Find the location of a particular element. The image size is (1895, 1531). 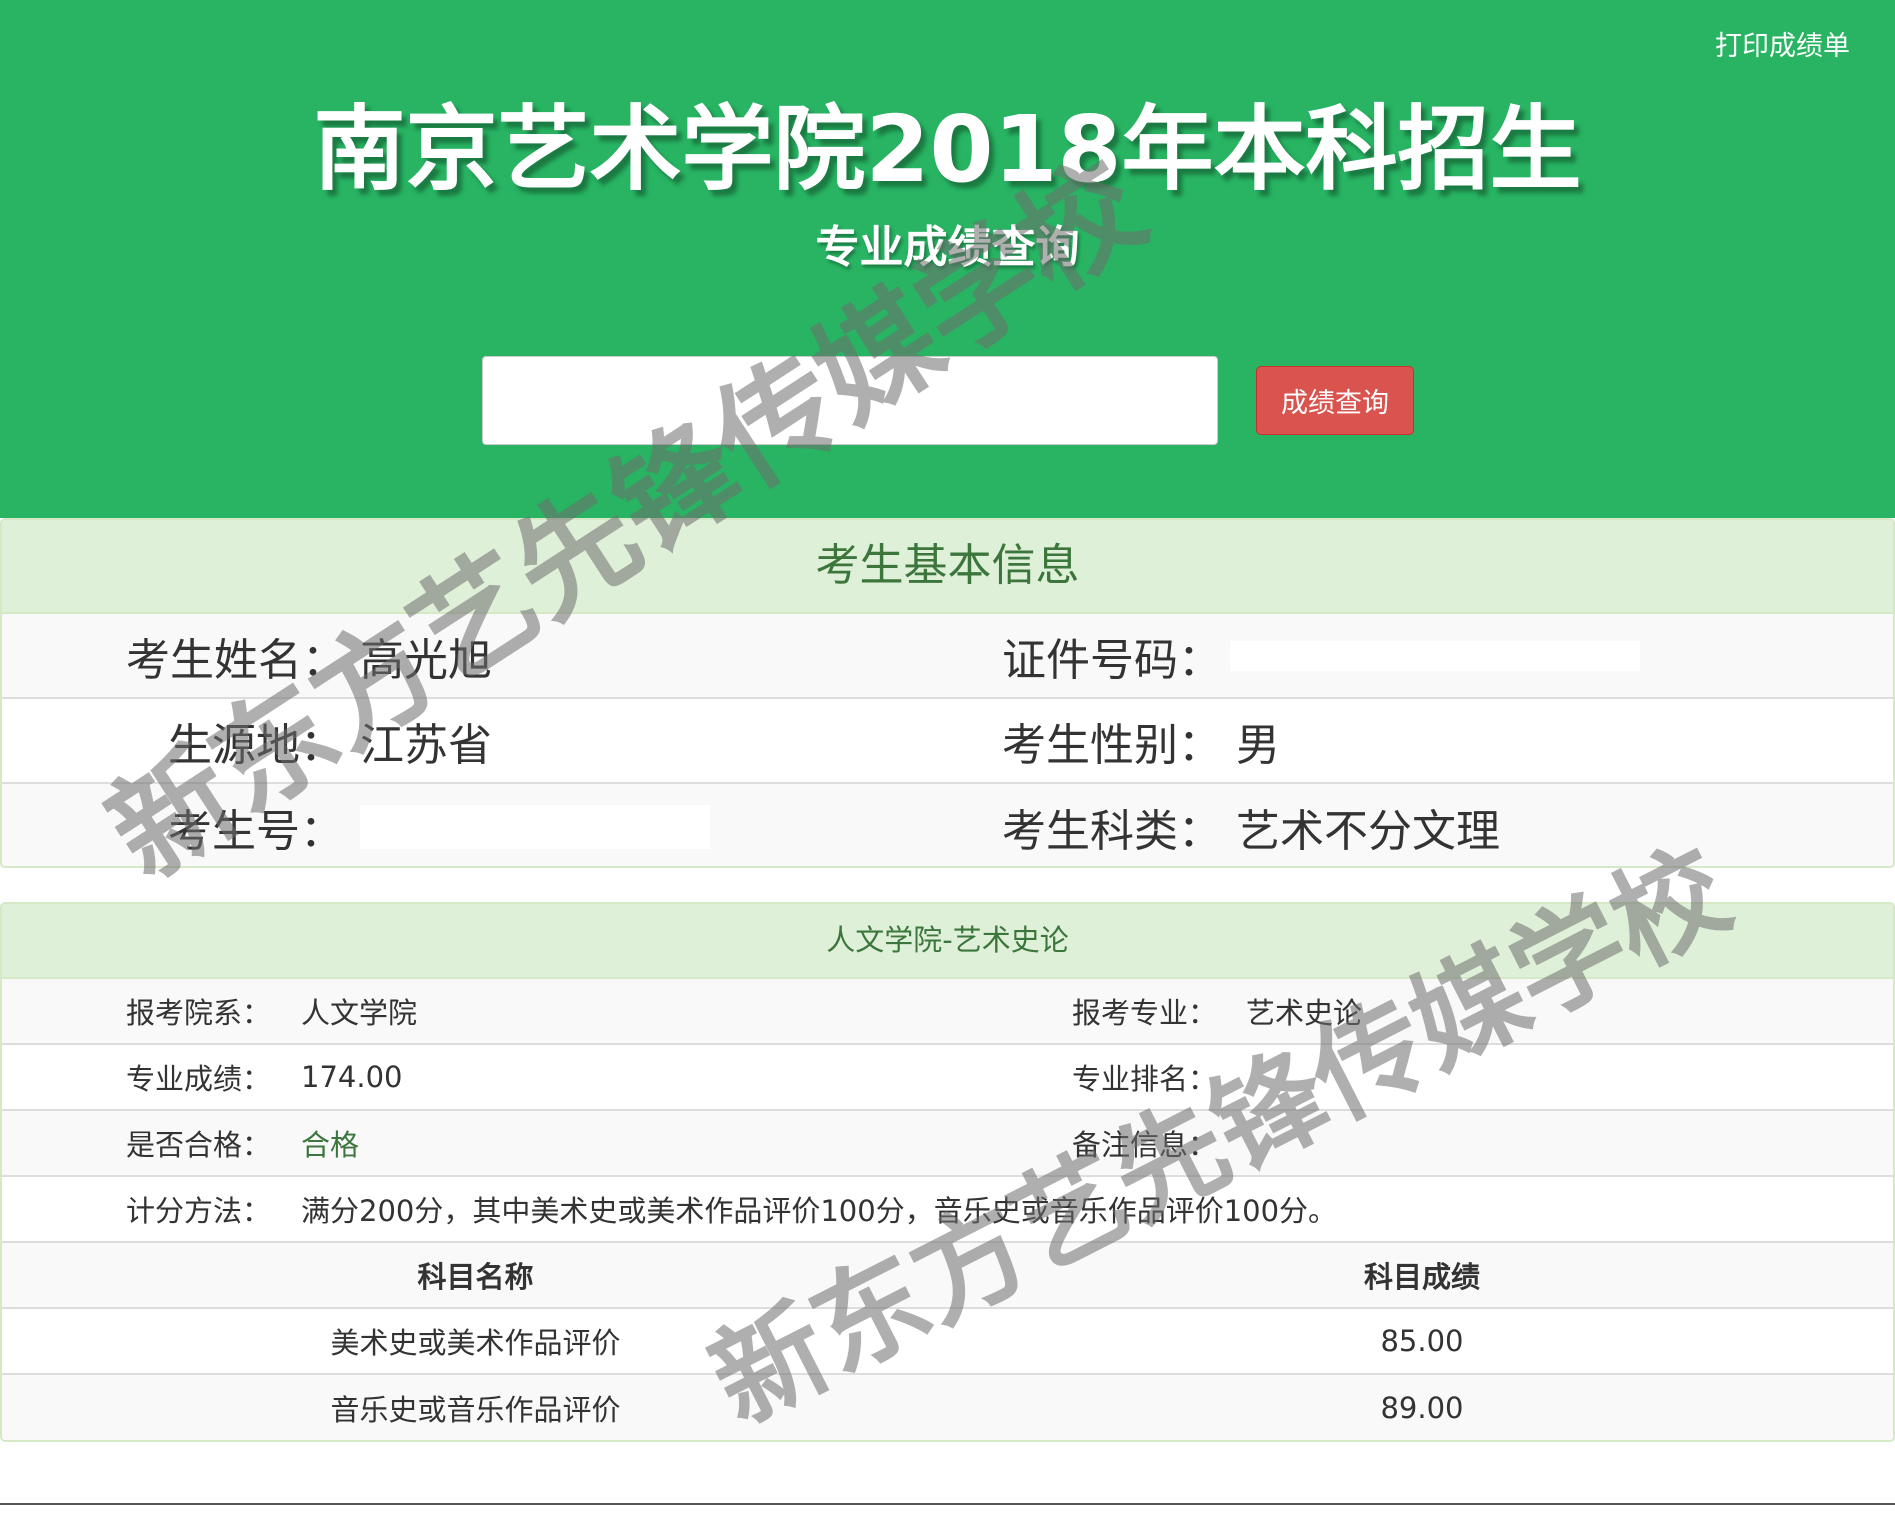

origin-value: 江苏省 is located at coordinates (426, 745).